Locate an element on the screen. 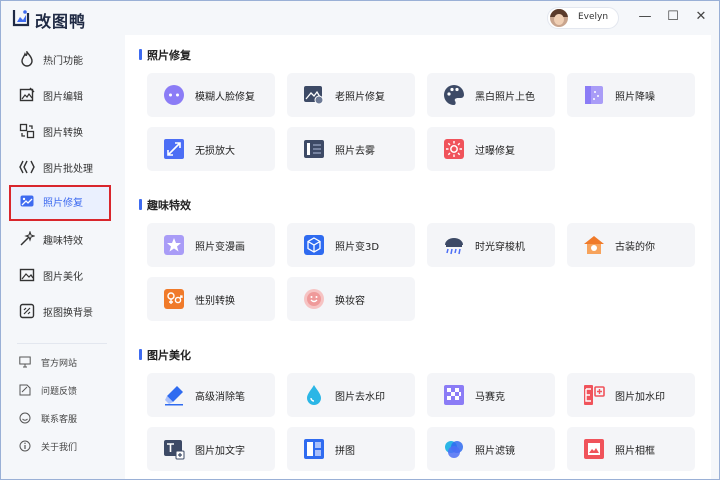 This screenshot has width=720, height=480. sidebar-link-label: 问题反馈 is located at coordinates (59, 392).